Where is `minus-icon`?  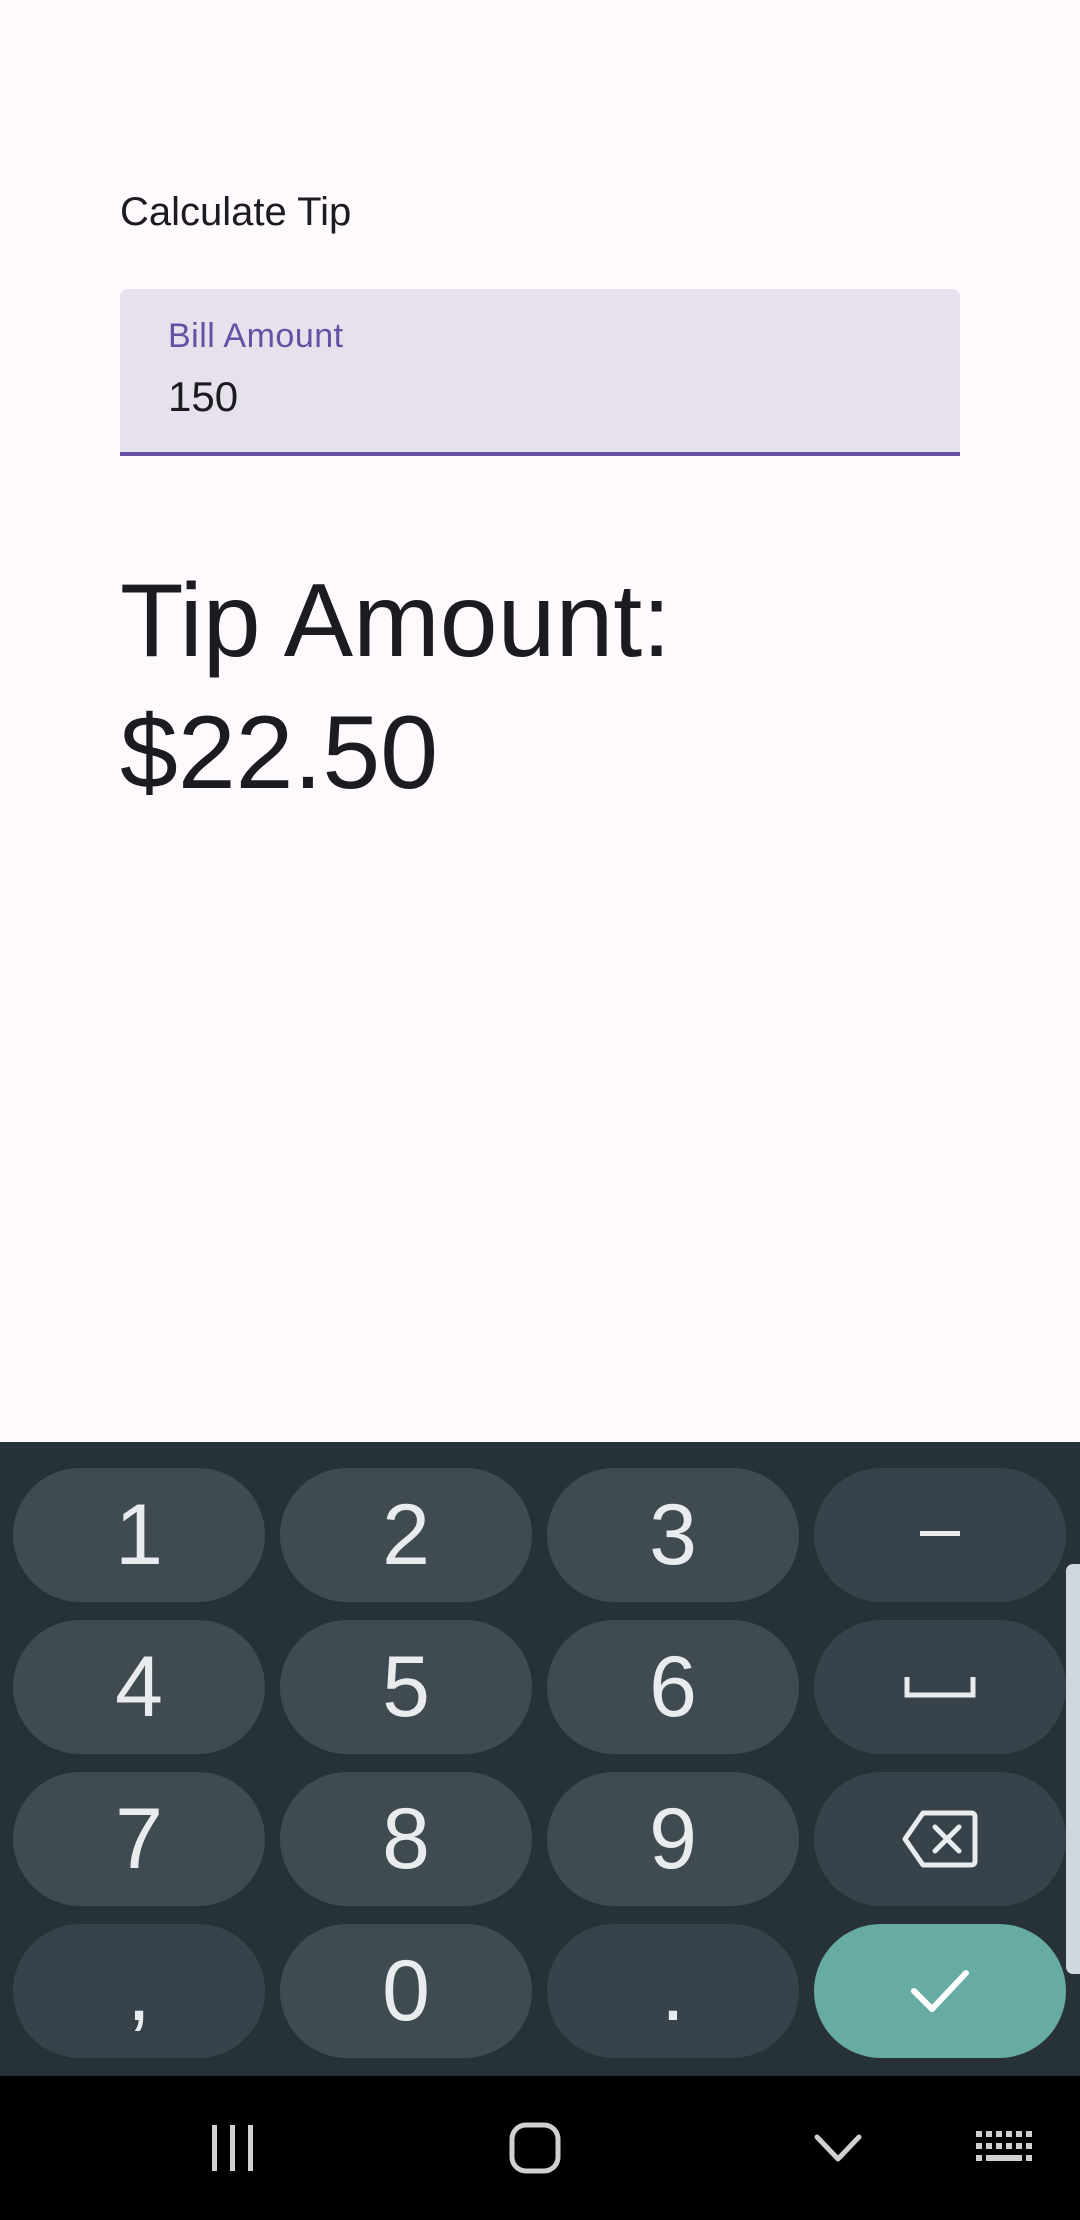 minus-icon is located at coordinates (940, 1533).